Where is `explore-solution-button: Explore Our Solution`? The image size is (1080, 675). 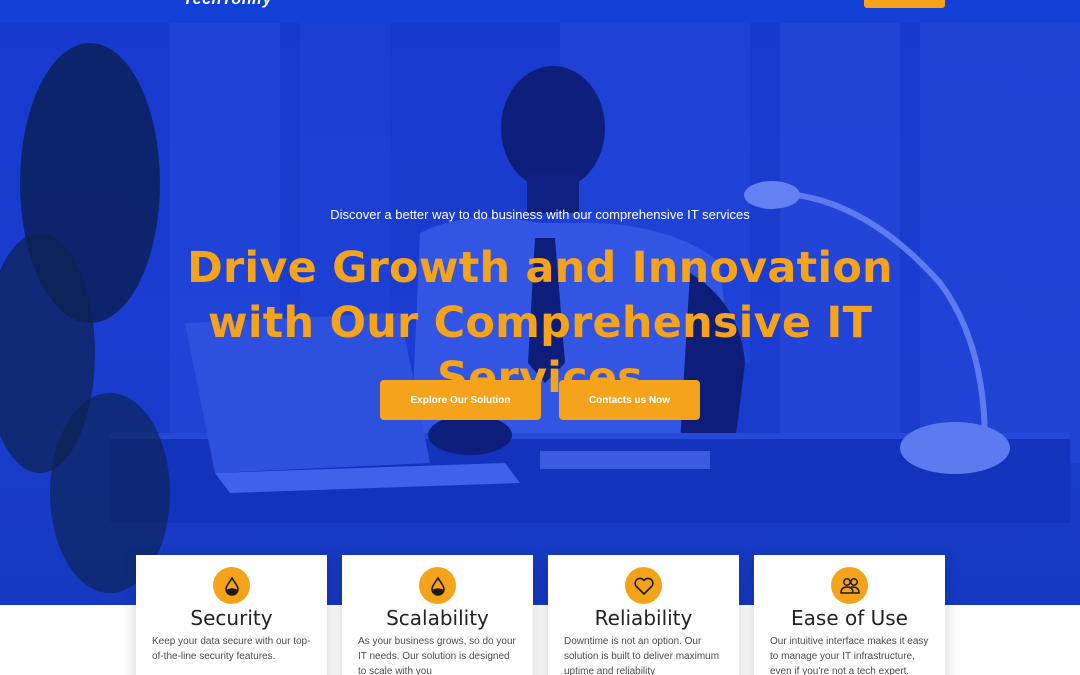
explore-solution-button: Explore Our Solution is located at coordinates (460, 400).